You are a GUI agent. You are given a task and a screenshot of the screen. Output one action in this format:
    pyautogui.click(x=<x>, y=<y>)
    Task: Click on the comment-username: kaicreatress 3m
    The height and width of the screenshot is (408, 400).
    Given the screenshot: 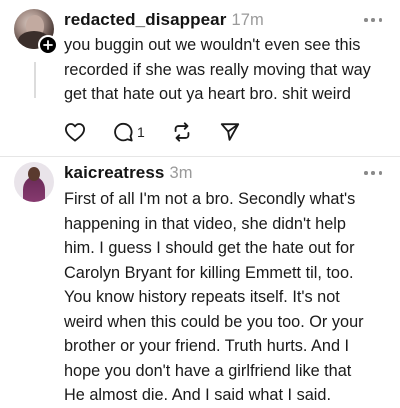 What is the action you would take?
    pyautogui.click(x=128, y=173)
    